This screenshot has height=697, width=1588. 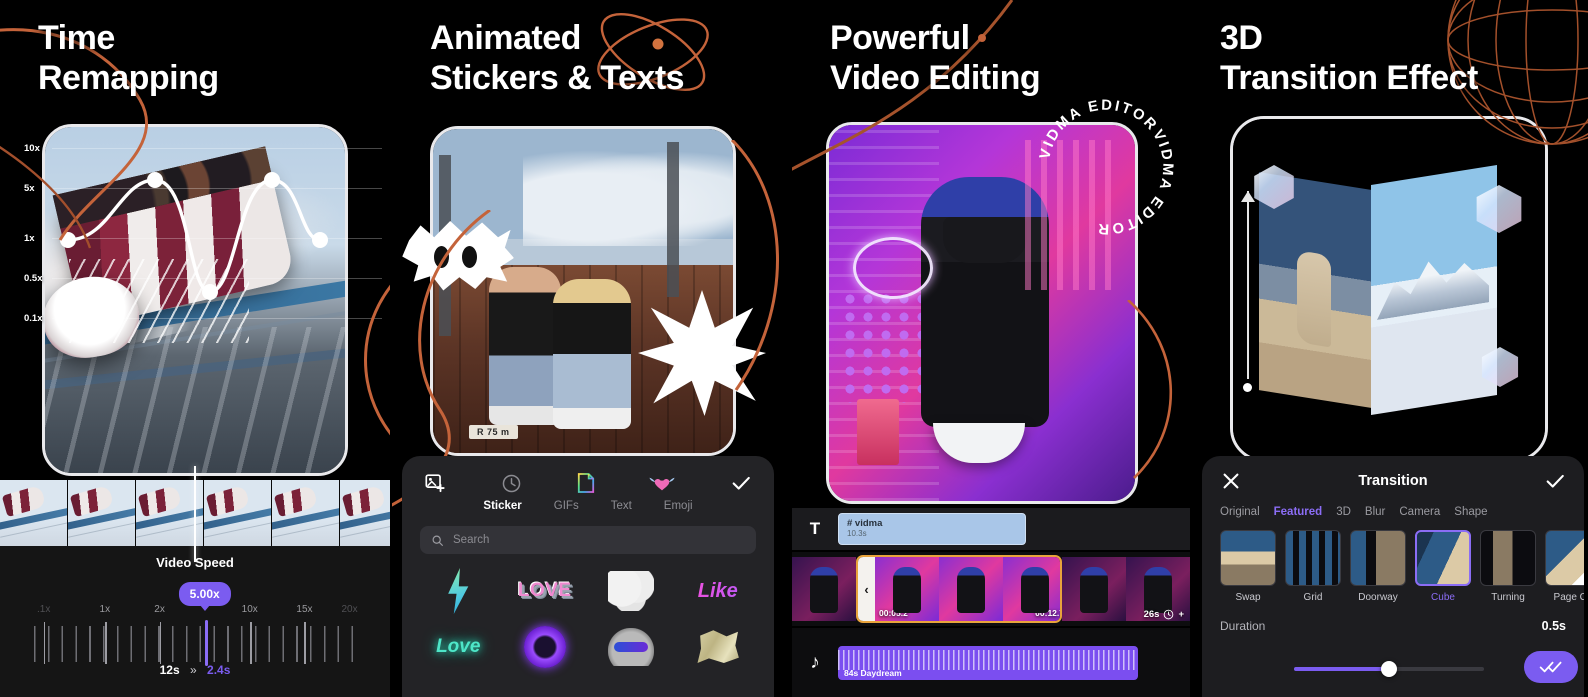 I want to click on speed-ruler-labels: .1x 1x 2x 10x 15x 20x, so click(x=196, y=611).